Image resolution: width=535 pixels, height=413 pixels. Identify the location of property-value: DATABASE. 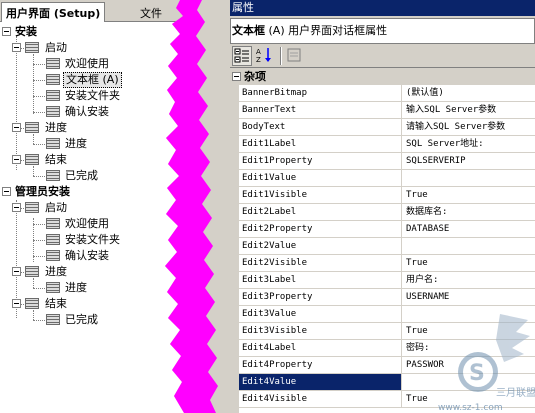
(469, 229).